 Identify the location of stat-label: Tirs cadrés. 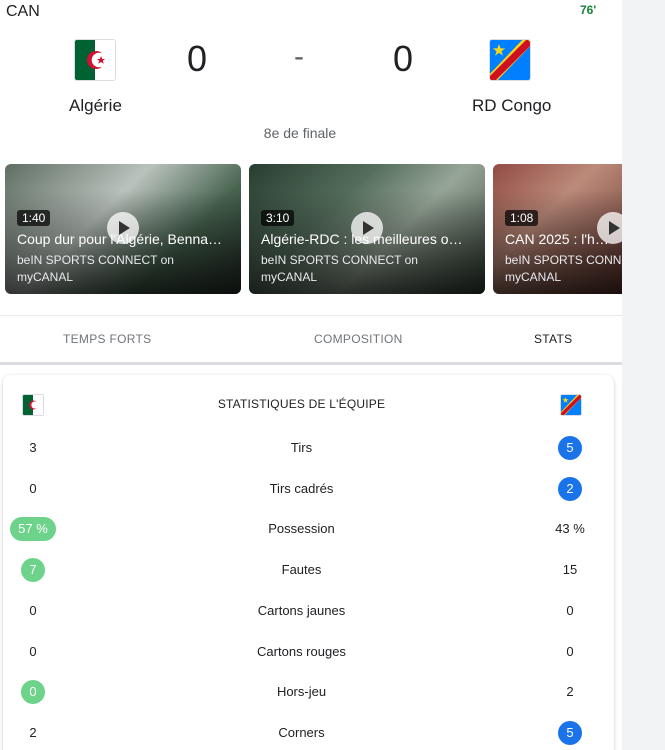
(301, 488).